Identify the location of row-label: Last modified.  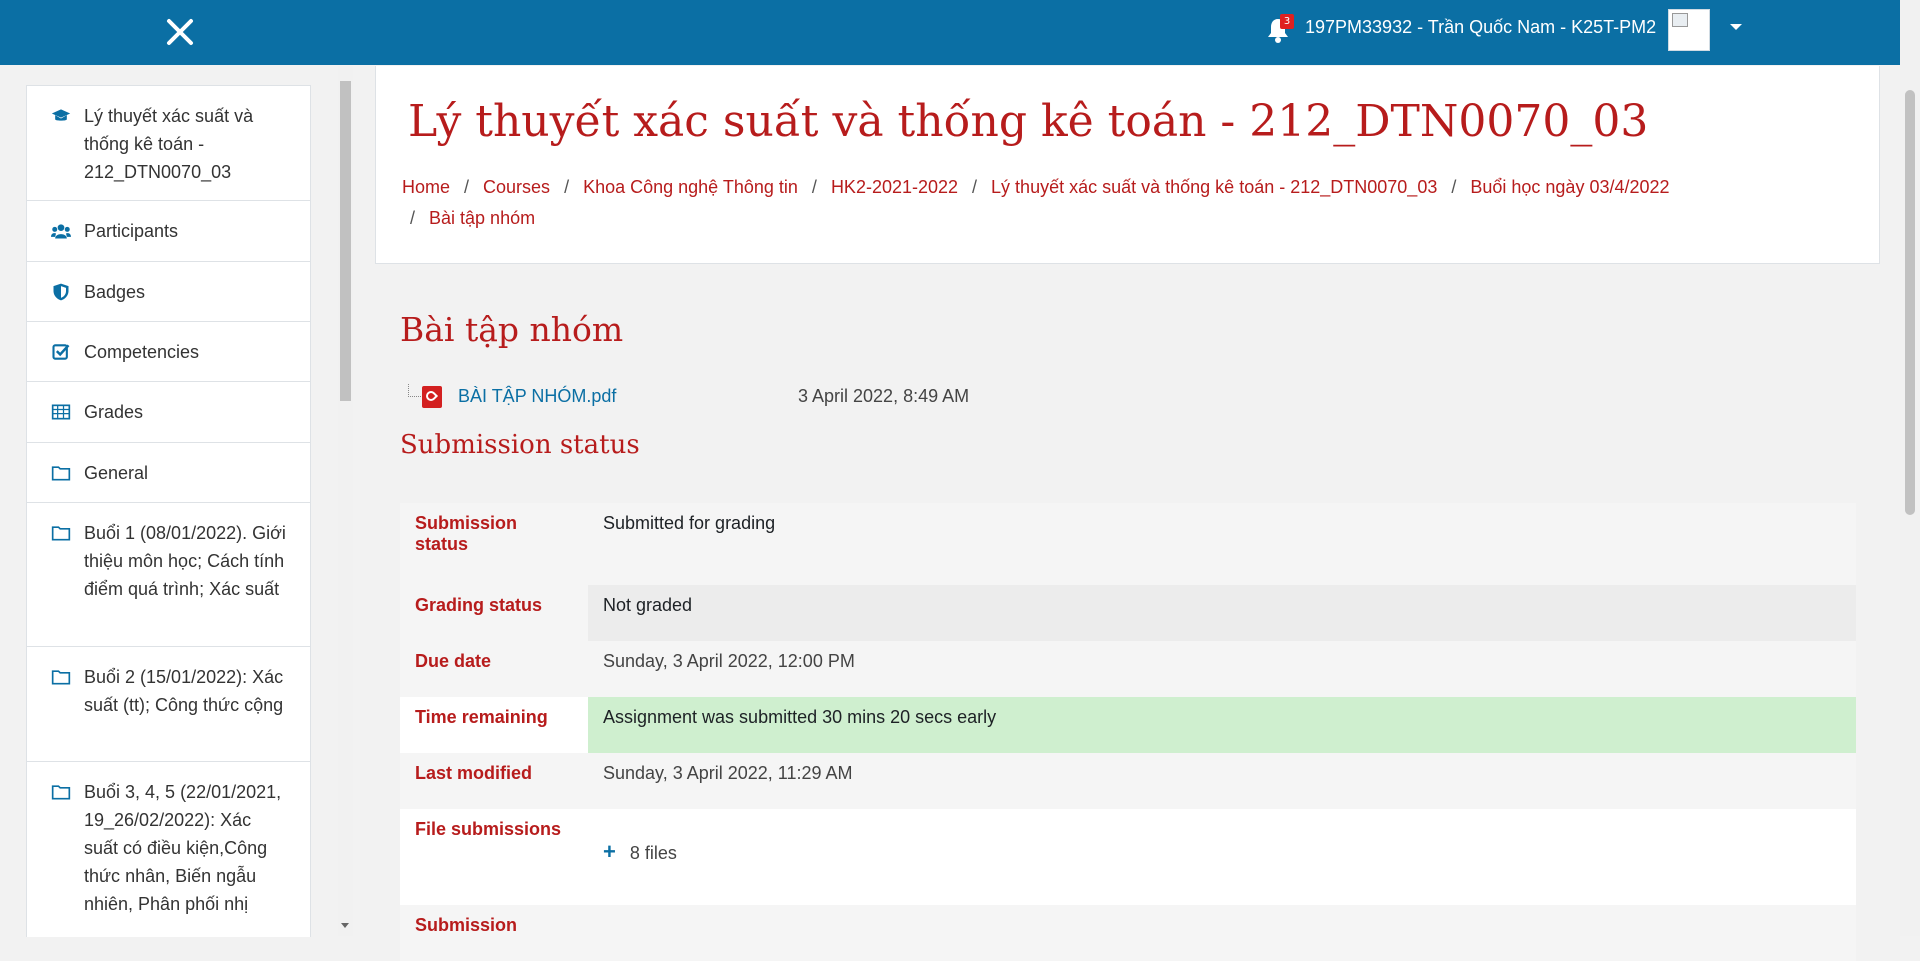
(474, 773).